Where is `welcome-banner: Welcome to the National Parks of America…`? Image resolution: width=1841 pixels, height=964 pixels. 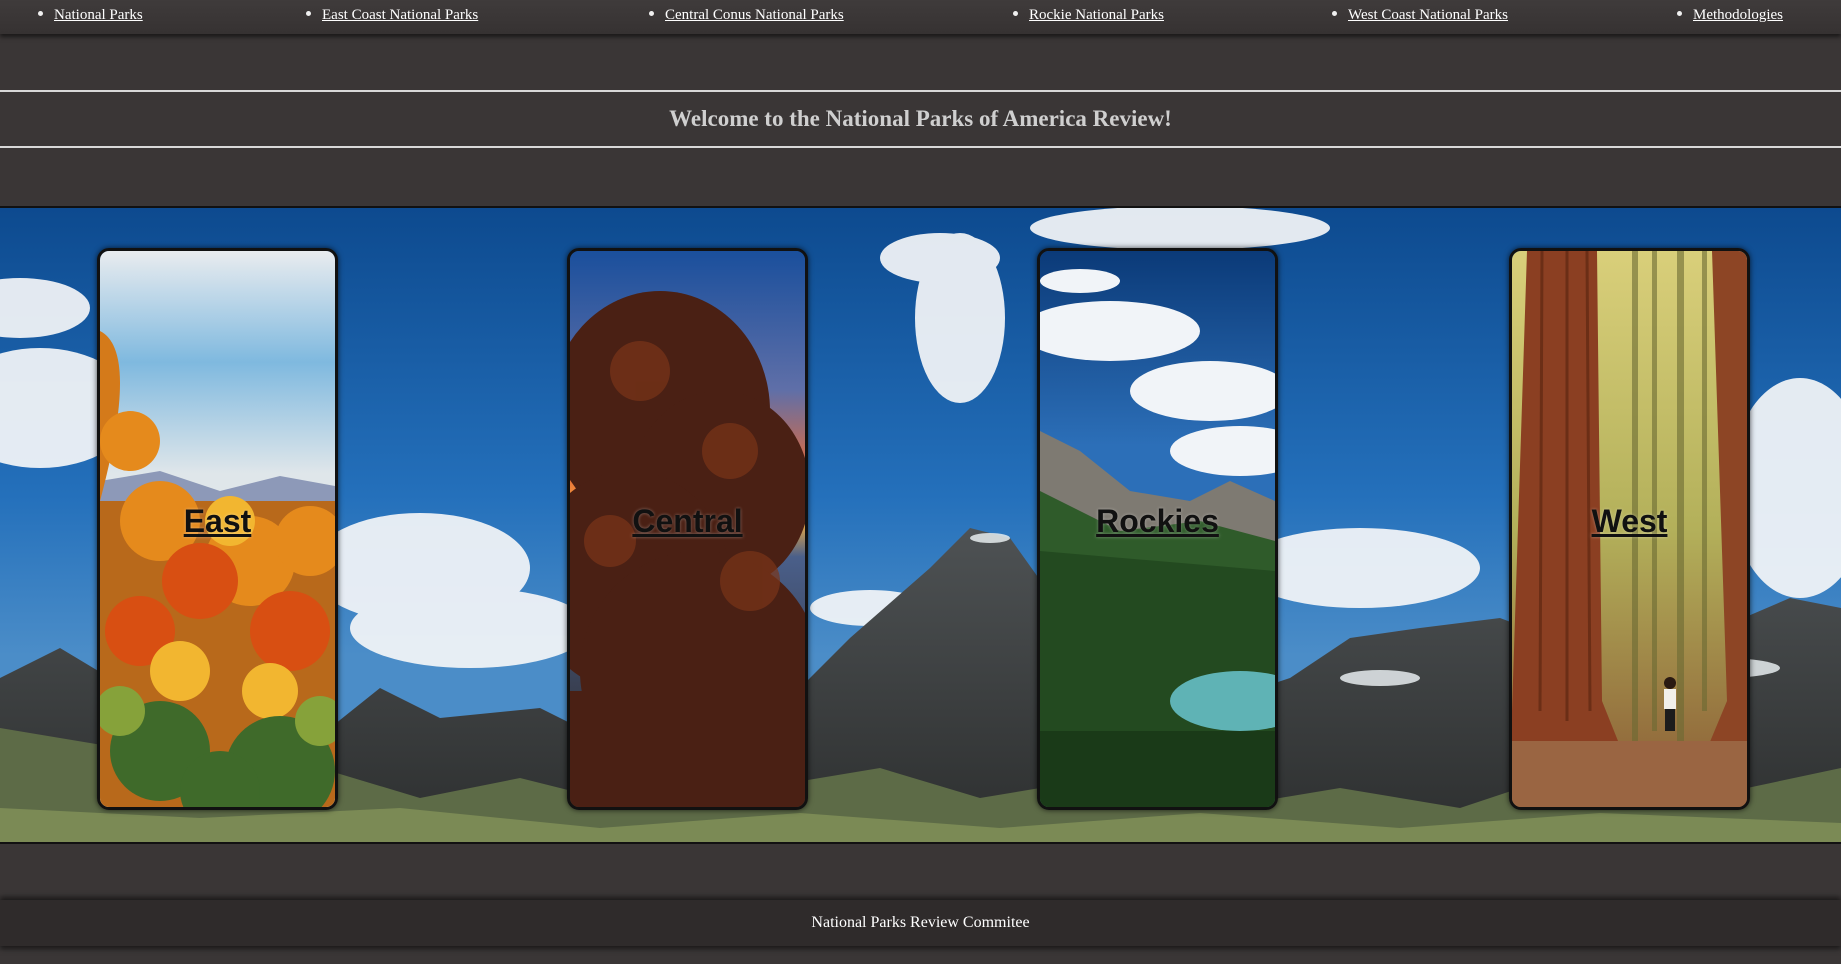
welcome-banner: Welcome to the National Parks of America… is located at coordinates (920, 119).